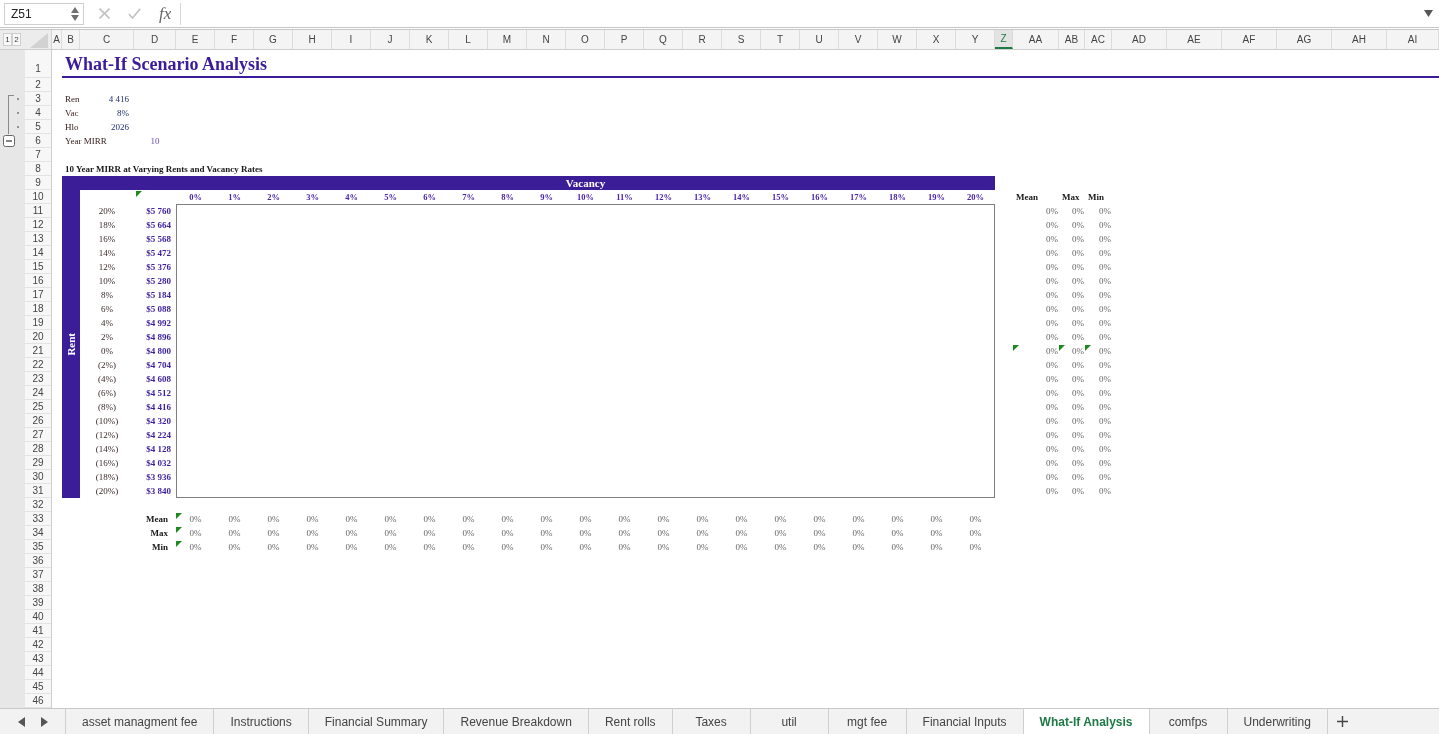 Image resolution: width=1439 pixels, height=734 pixels. I want to click on column-header: AA, so click(1036, 39).